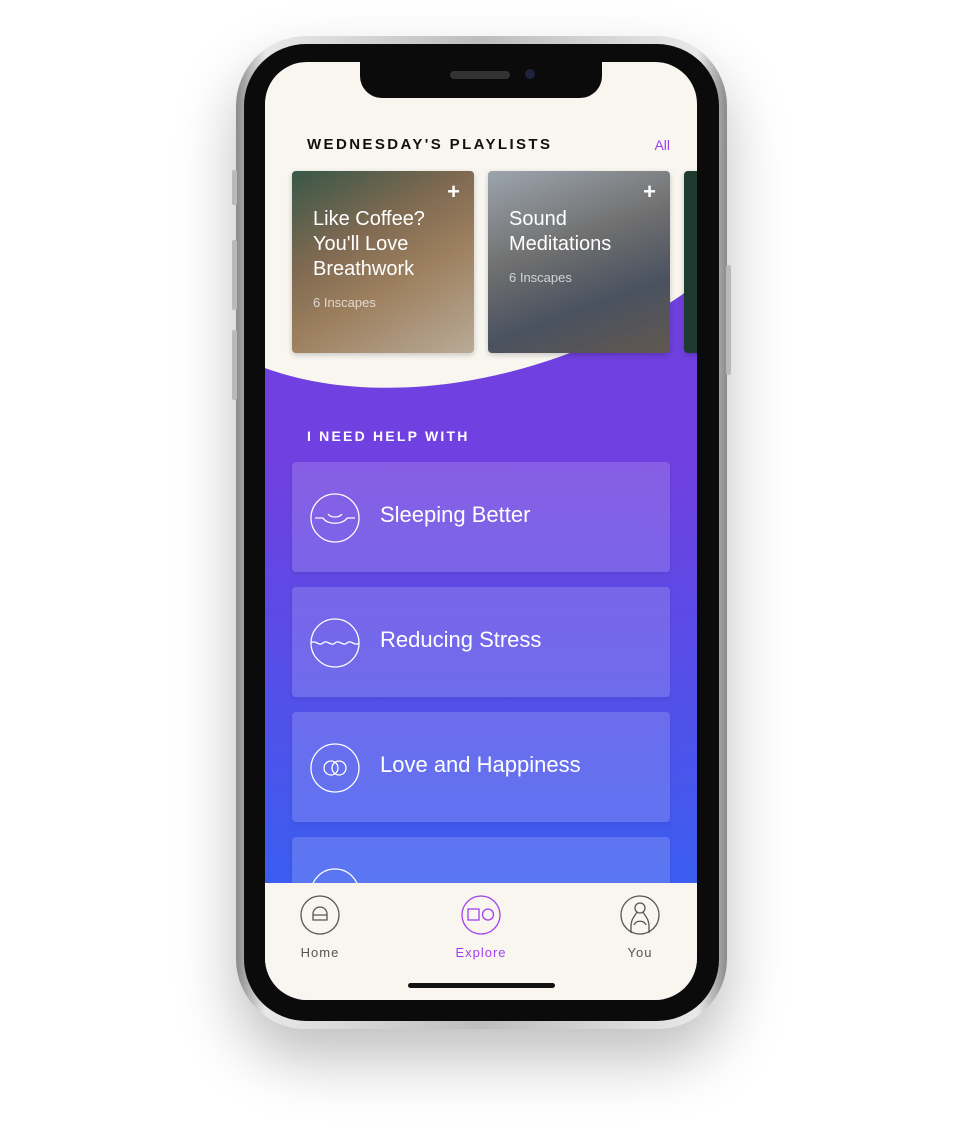  What do you see at coordinates (461, 639) in the screenshot?
I see `help-item-label: Reducing Stress` at bounding box center [461, 639].